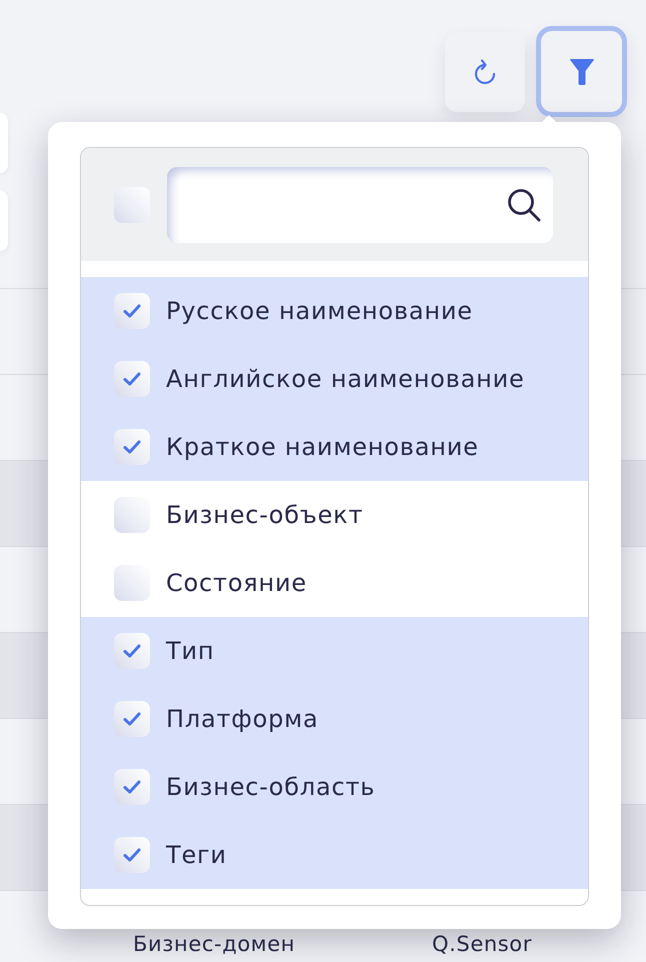 The height and width of the screenshot is (962, 646). What do you see at coordinates (482, 944) in the screenshot?
I see `table-cell: Q.Sensor` at bounding box center [482, 944].